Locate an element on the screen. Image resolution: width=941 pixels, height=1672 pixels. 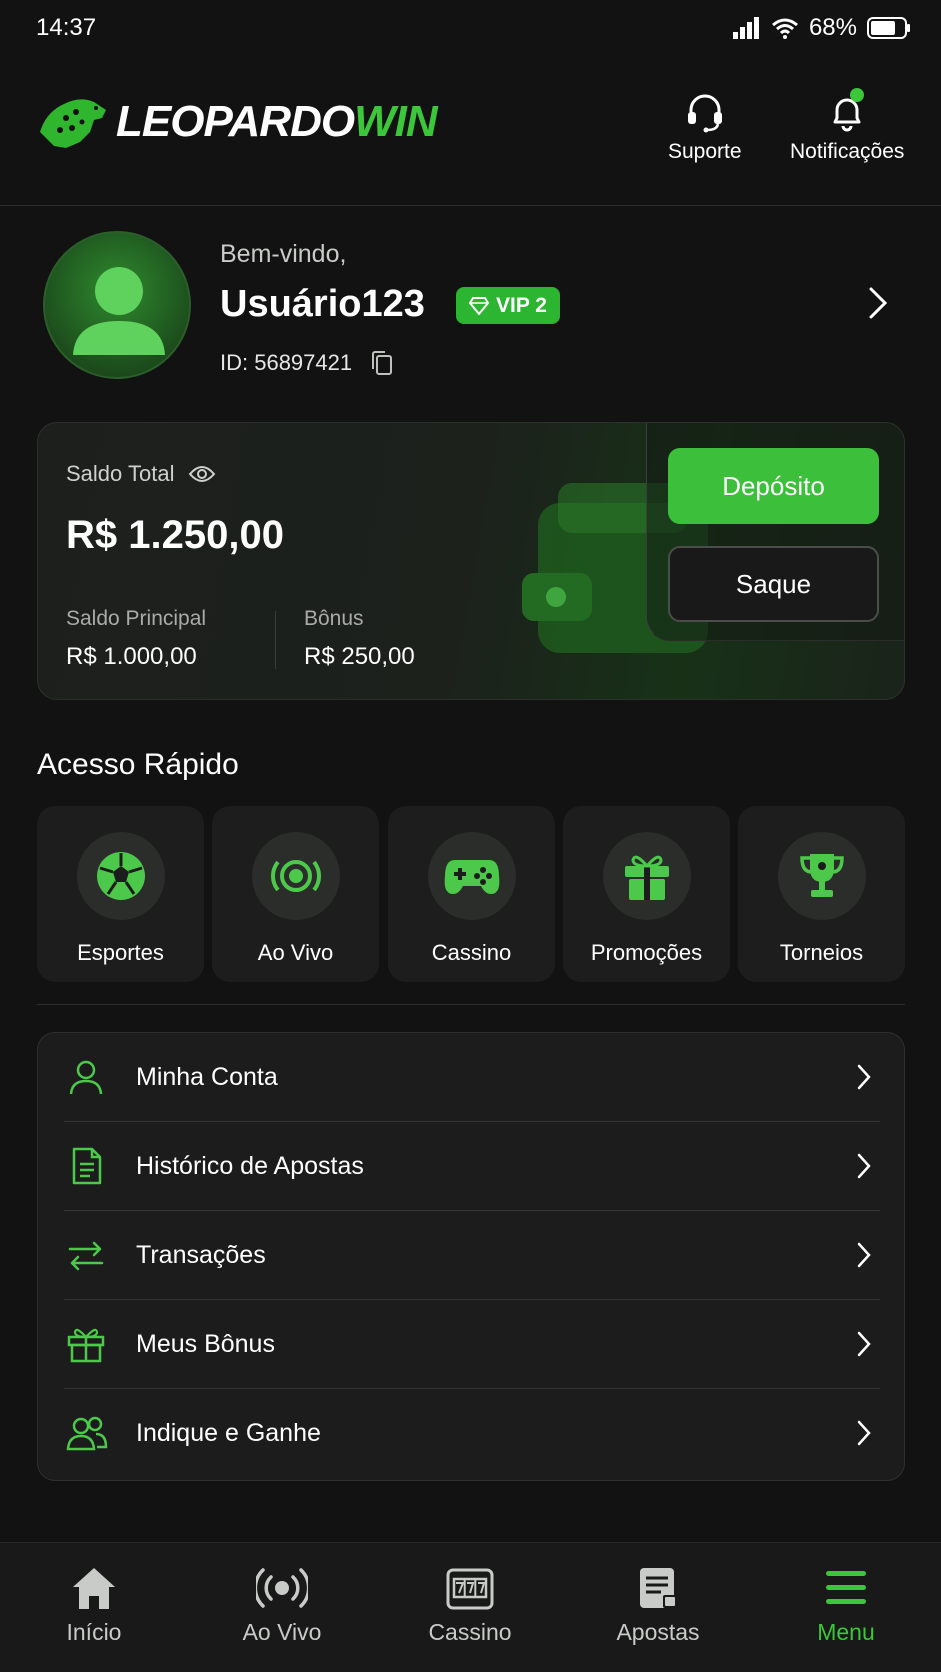
menu-item-label: Histórico de Apostas is located at coordinates (250, 1166).